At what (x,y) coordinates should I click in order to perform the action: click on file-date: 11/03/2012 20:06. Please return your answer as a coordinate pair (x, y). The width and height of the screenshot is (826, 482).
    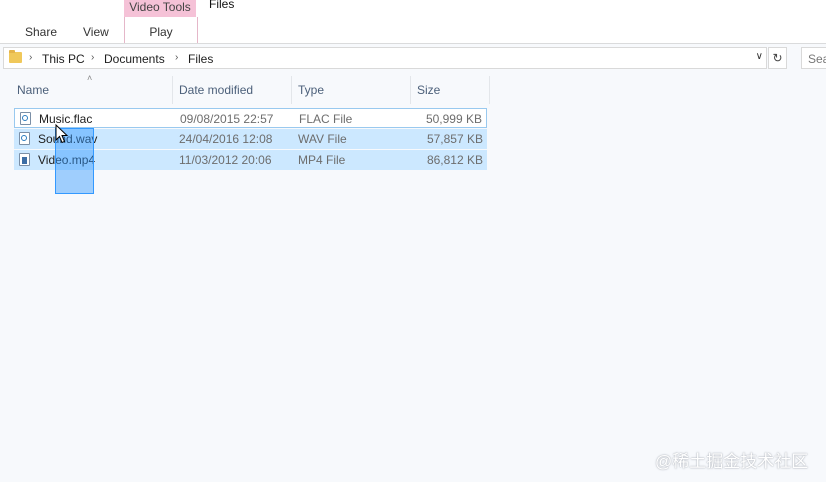
    Looking at the image, I should click on (225, 160).